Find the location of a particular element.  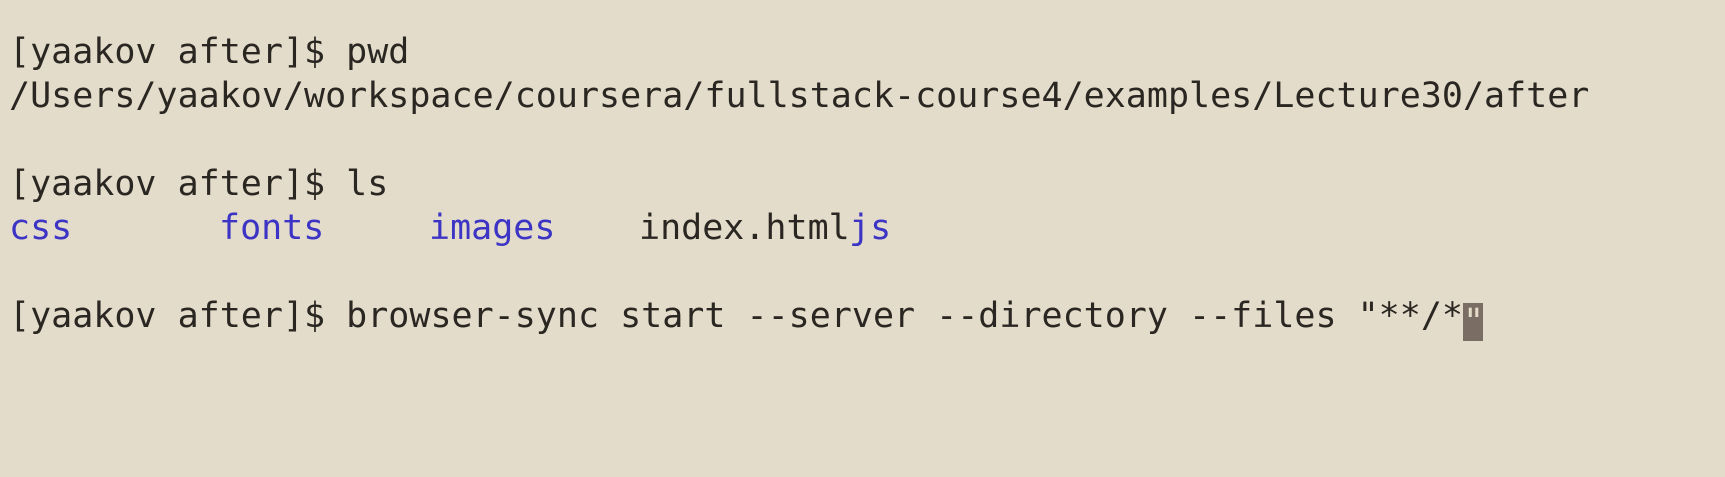

directory-entry-js: js is located at coordinates (870, 228).